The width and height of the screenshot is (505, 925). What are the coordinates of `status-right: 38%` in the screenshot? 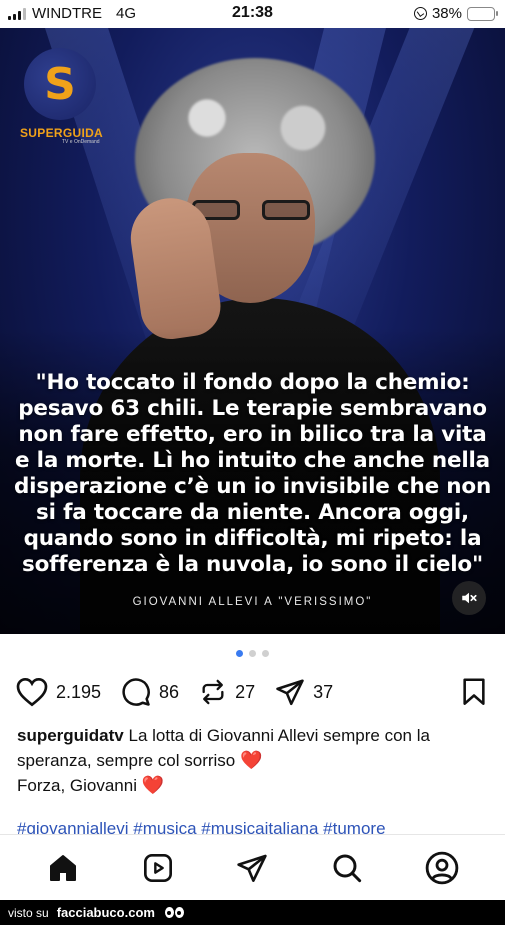 It's located at (455, 13).